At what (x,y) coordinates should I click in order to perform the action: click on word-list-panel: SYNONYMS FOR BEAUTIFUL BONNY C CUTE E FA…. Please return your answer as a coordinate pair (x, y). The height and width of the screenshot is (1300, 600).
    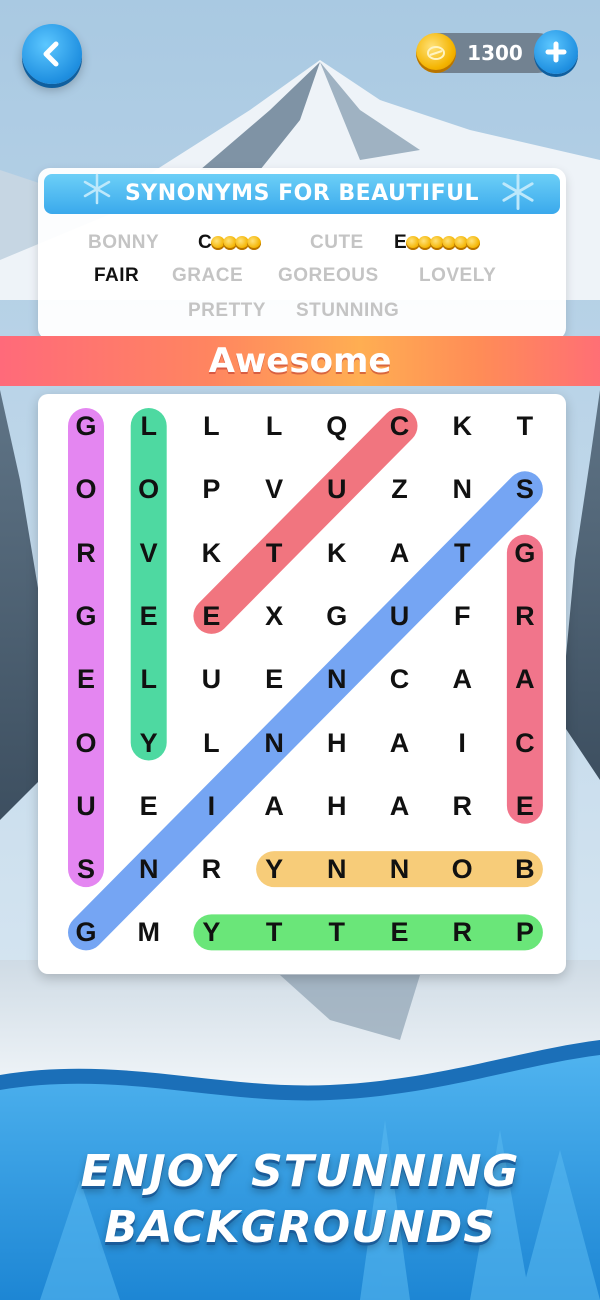
    Looking at the image, I should click on (302, 254).